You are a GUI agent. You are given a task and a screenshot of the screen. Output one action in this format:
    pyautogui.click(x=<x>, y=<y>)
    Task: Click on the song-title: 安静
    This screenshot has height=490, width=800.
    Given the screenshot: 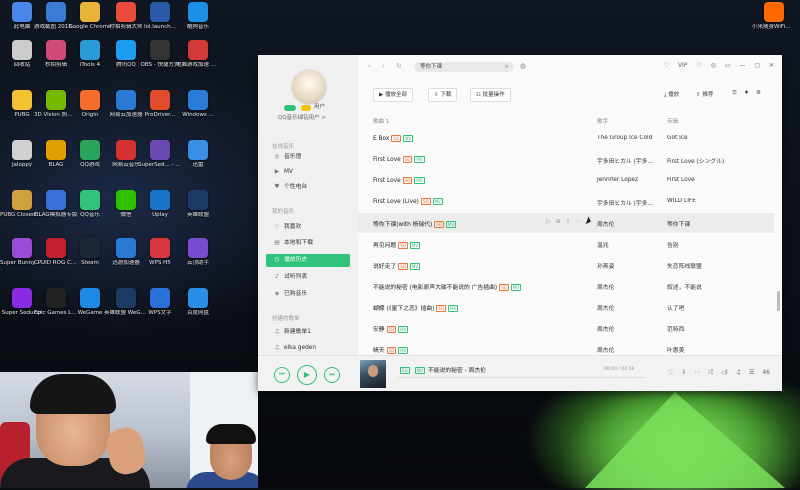 What is the action you would take?
    pyautogui.click(x=379, y=330)
    